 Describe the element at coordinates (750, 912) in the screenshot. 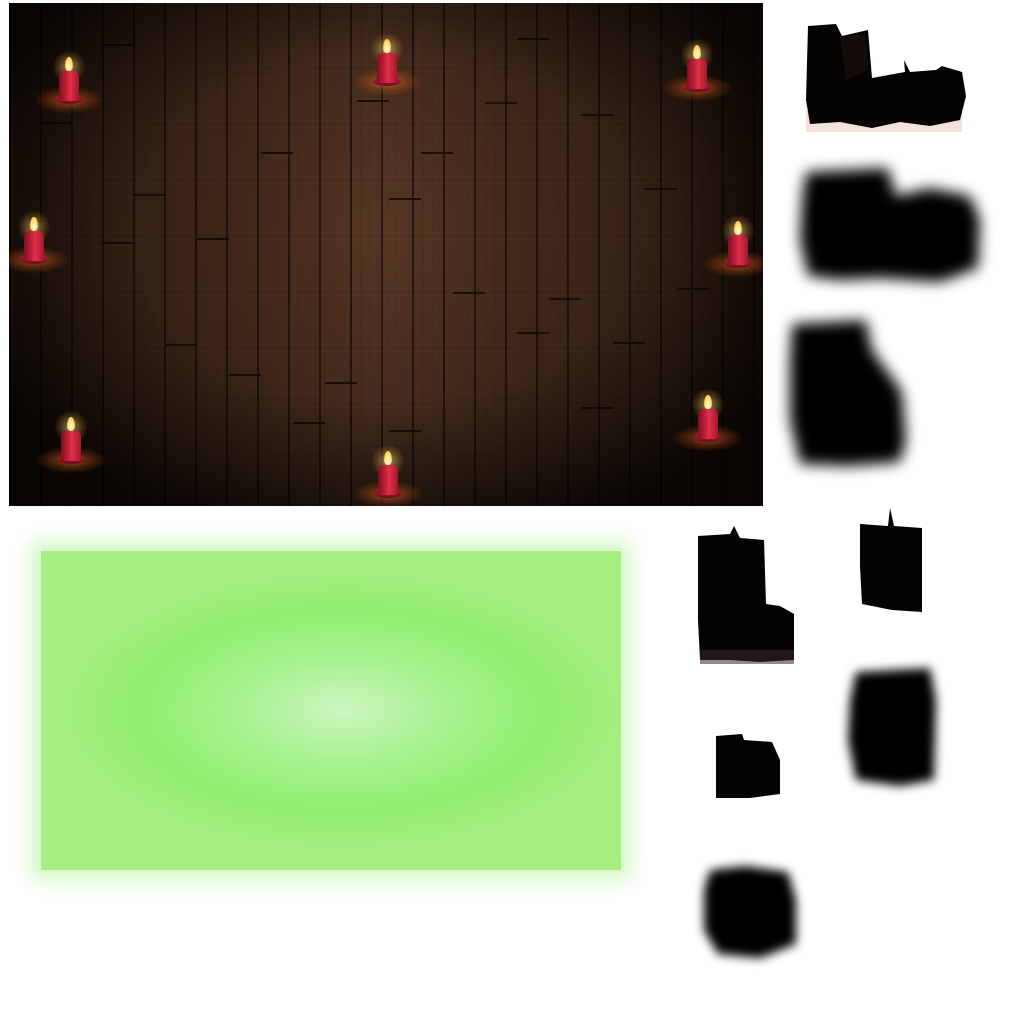

I see `mask-soft-square` at that location.